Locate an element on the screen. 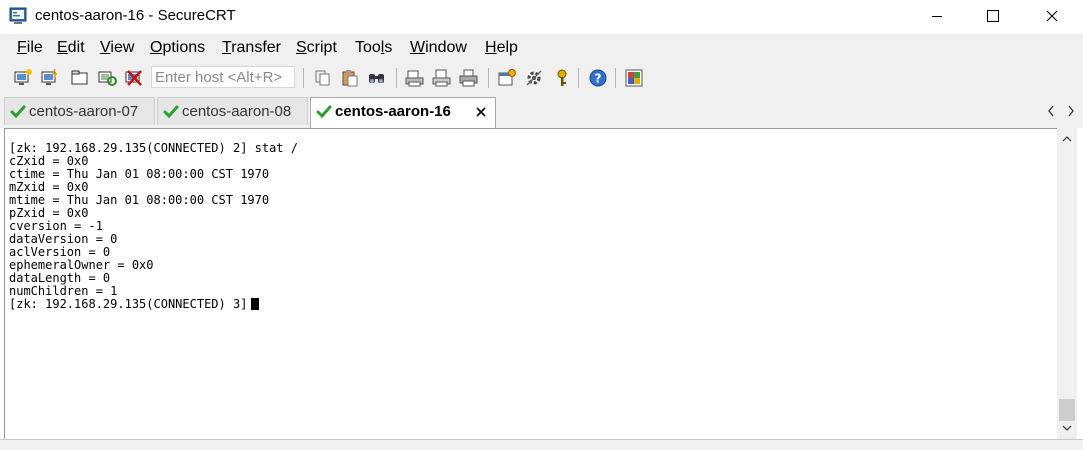 The image size is (1083, 450). close-button is located at coordinates (1052, 16).